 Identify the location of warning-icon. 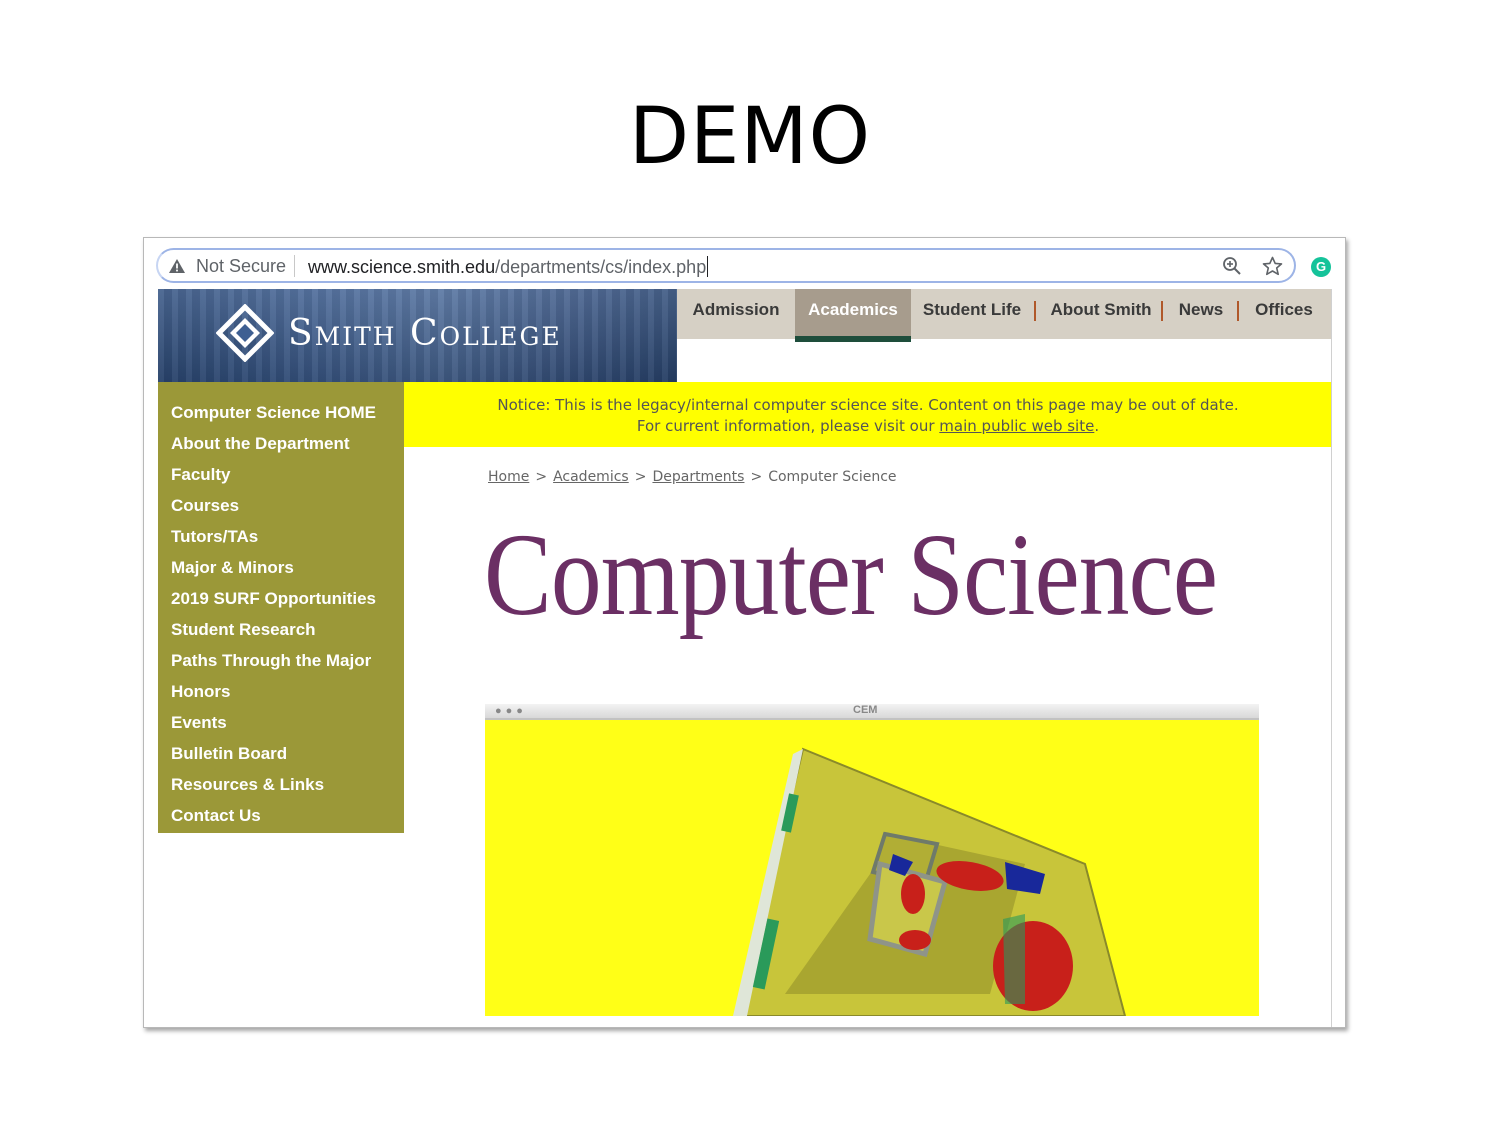
(177, 266).